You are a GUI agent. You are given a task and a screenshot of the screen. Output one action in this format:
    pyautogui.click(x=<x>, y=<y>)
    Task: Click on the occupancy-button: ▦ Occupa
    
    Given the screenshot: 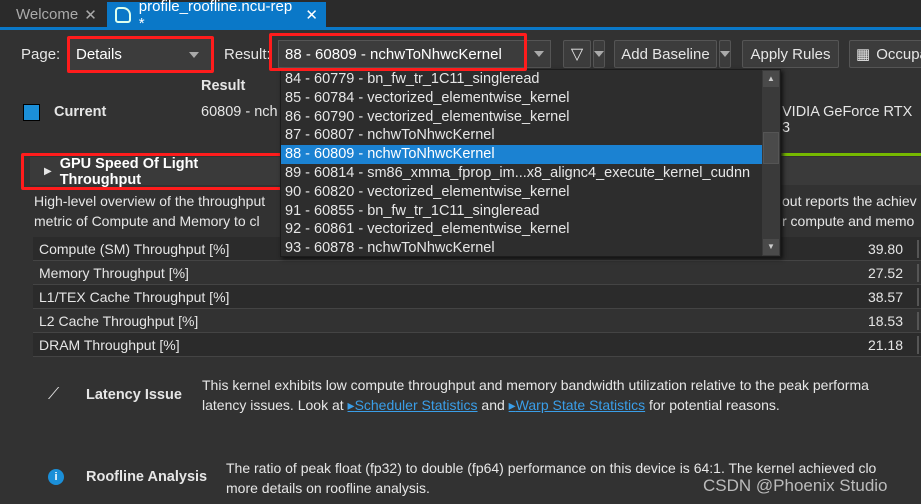 What is the action you would take?
    pyautogui.click(x=885, y=54)
    